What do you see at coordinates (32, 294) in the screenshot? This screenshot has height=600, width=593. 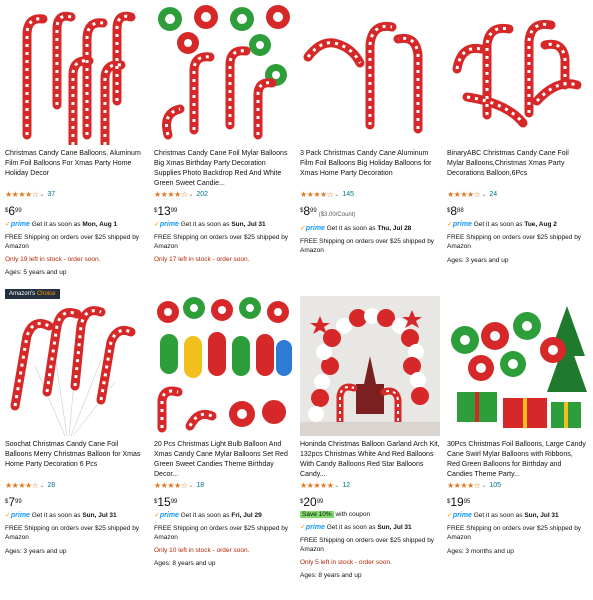 I see `amazons-choice-badge: Amazon's Choice` at bounding box center [32, 294].